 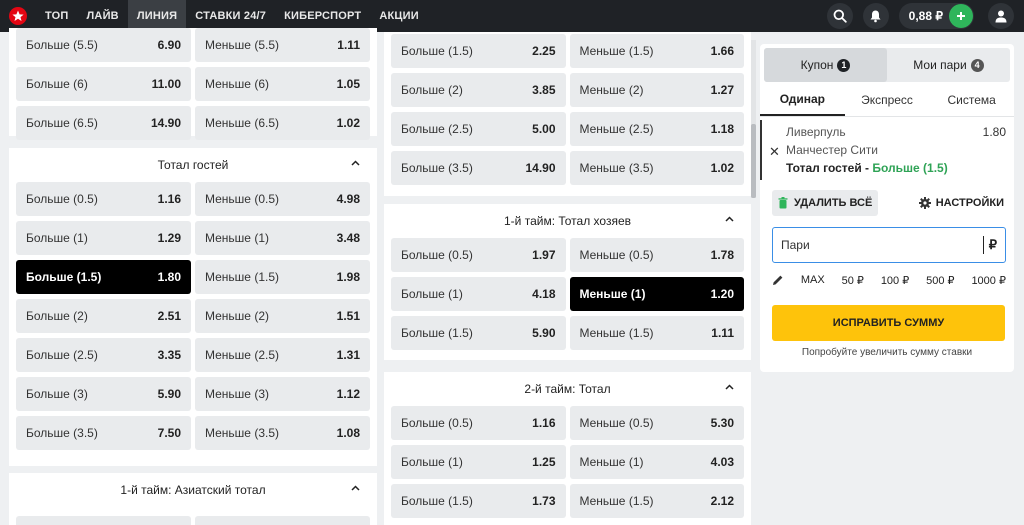 I want to click on deposit-button, so click(x=961, y=16).